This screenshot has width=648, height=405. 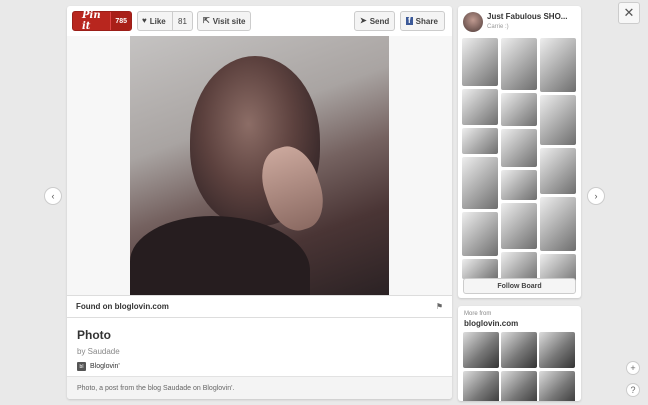 I want to click on more-from-panel: More from bloglovin.com, so click(x=519, y=353).